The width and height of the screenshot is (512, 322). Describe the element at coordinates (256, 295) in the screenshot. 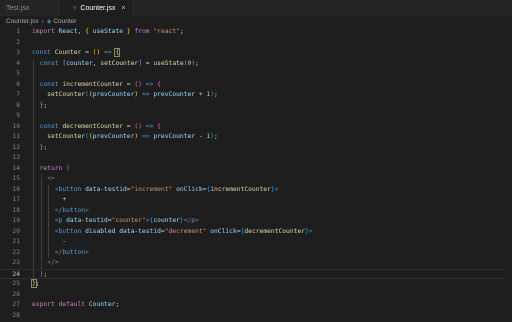

I see `code-line: 26` at that location.